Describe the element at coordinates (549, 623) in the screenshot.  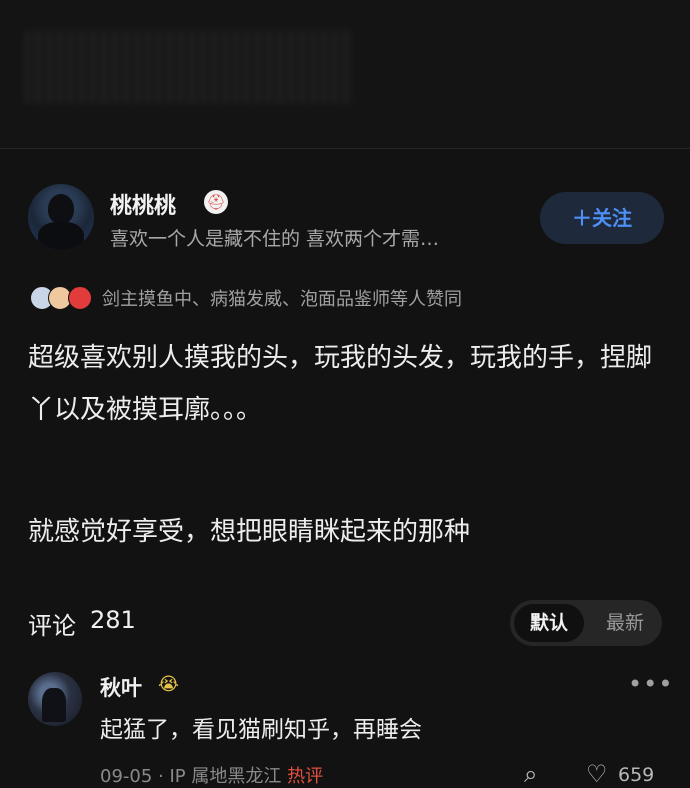
I see `sort-default-tab: 默认` at that location.